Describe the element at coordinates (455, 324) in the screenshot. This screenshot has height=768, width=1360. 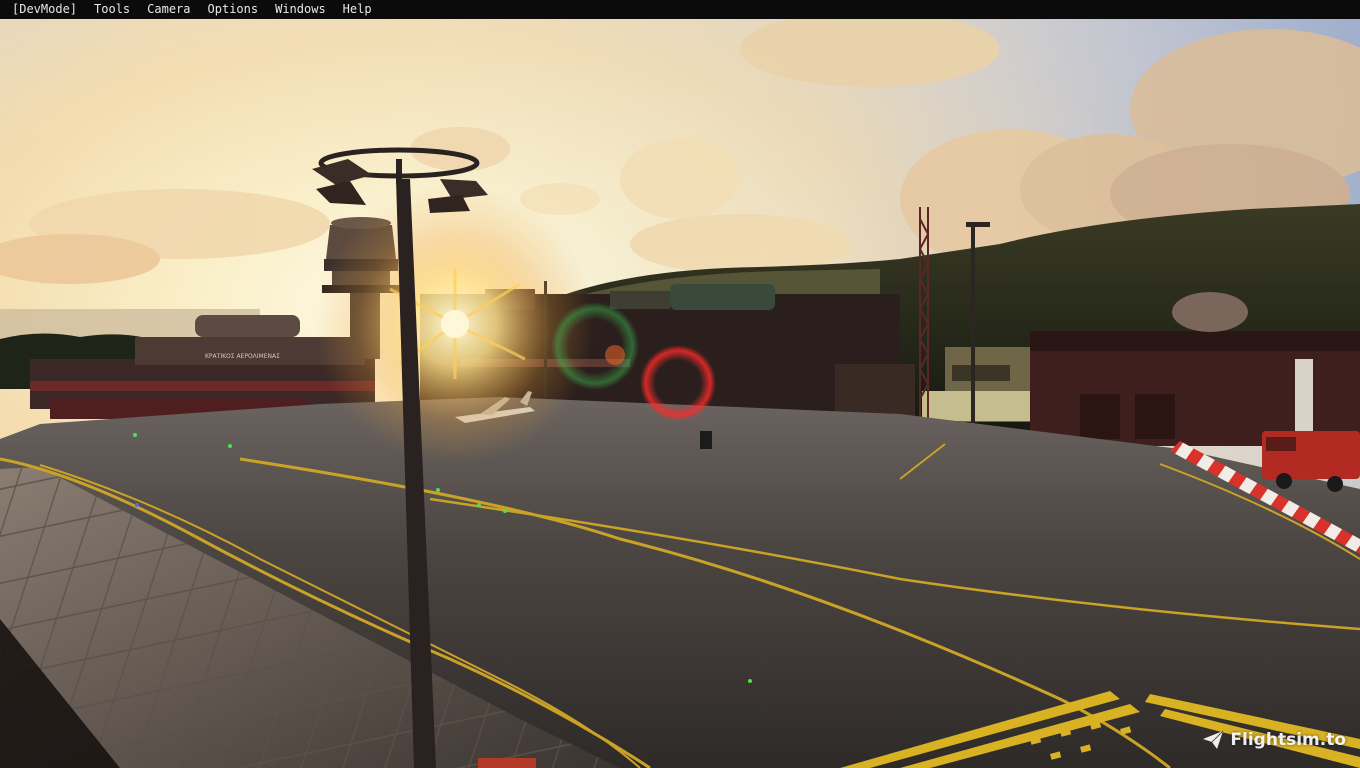
I see `sun` at that location.